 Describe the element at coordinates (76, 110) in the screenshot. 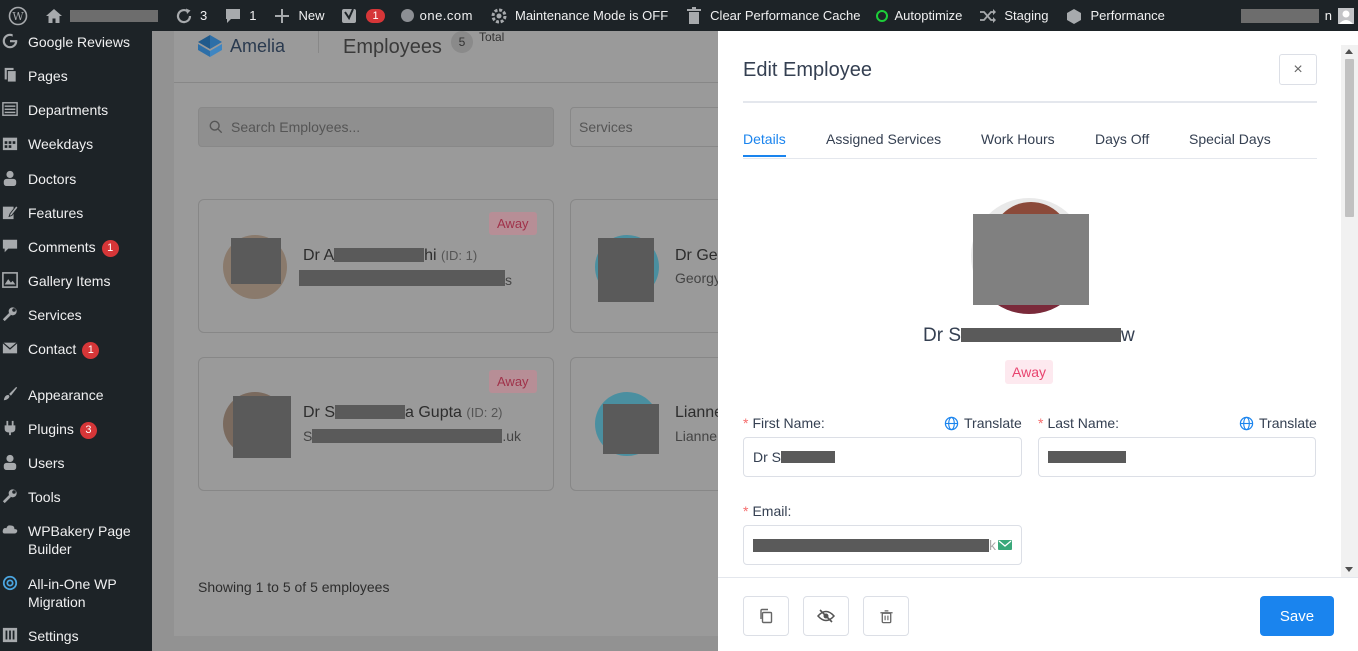

I see `sidebar-item-departments: Departments` at that location.